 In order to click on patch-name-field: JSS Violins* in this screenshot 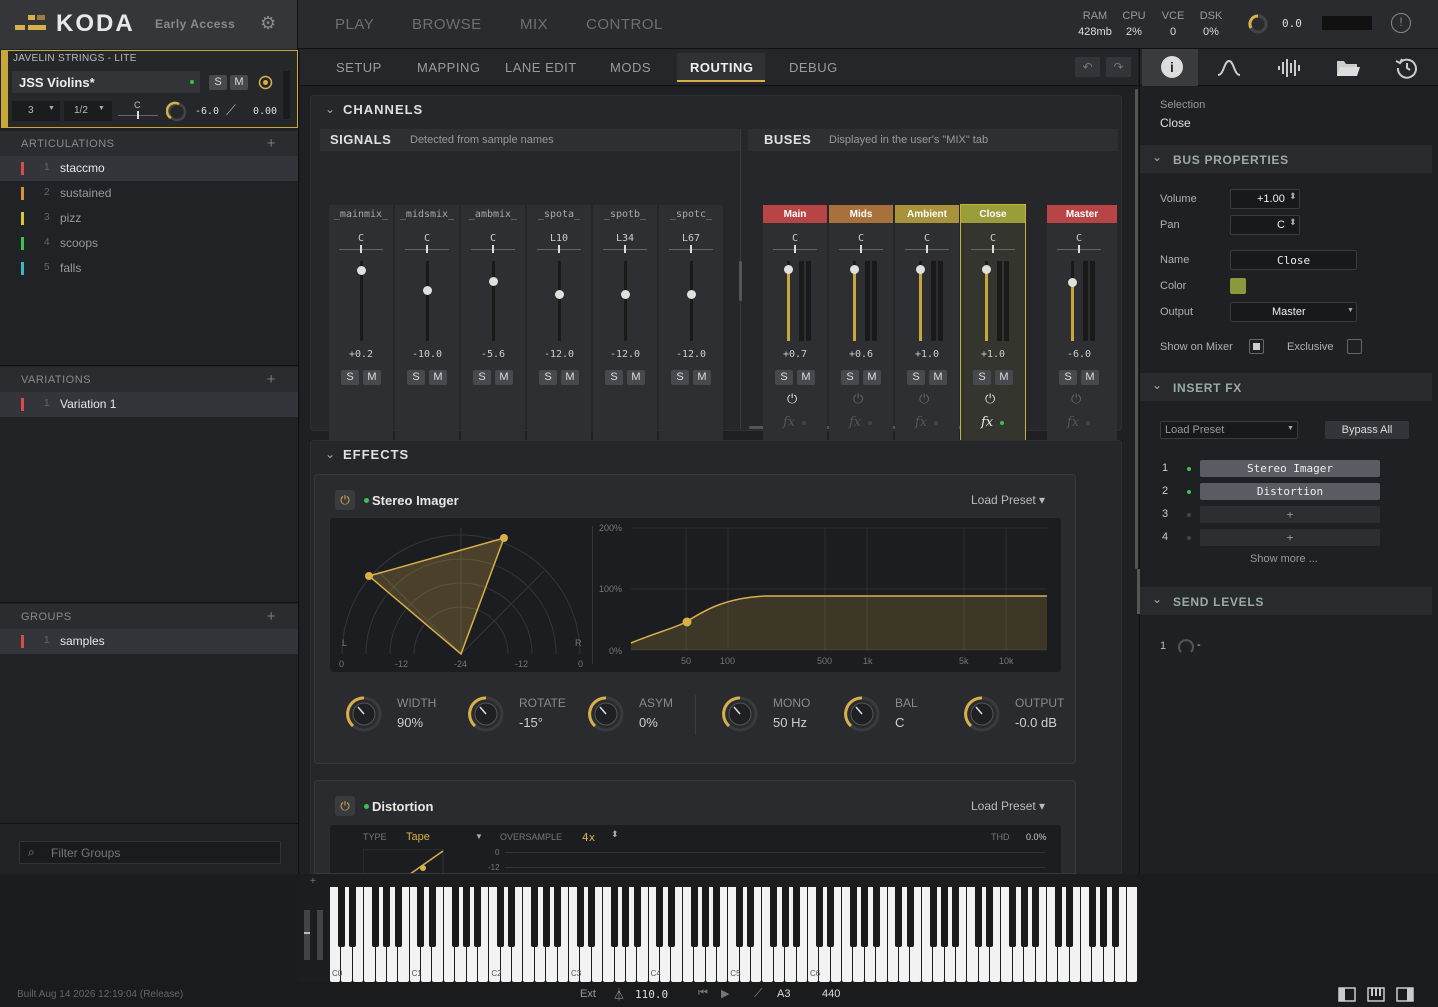, I will do `click(106, 82)`.